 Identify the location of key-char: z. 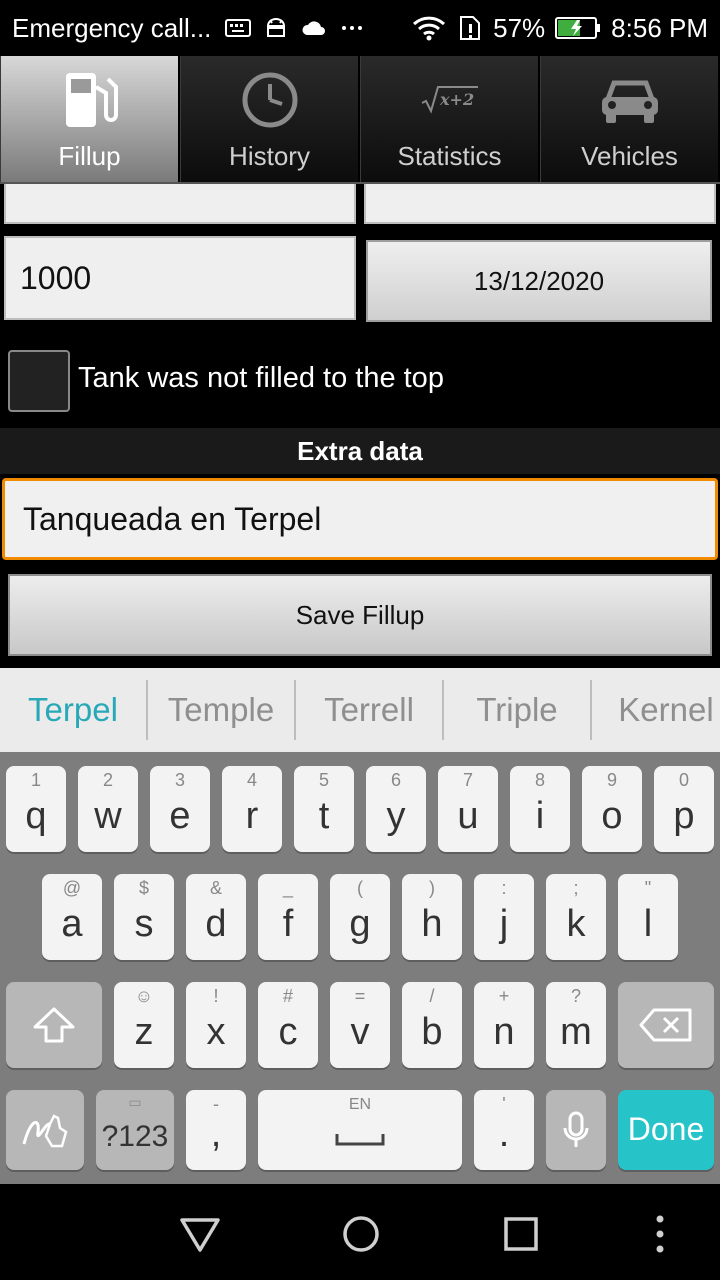
(144, 1032).